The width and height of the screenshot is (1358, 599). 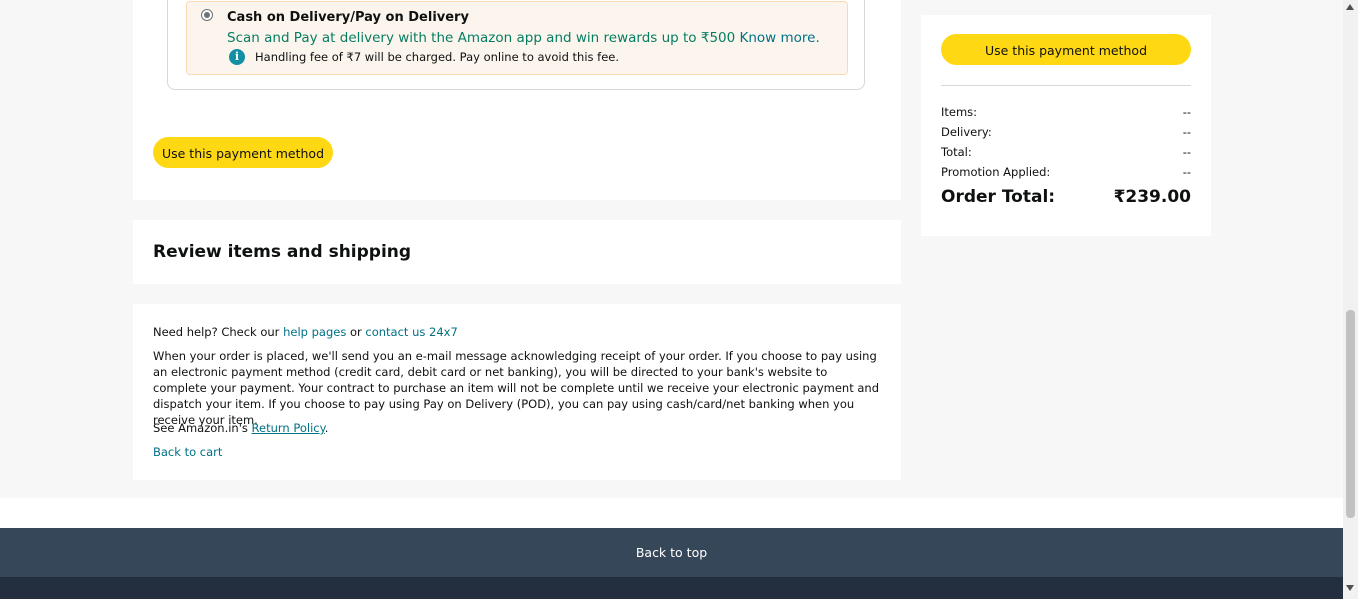 What do you see at coordinates (356, 332) in the screenshot?
I see `help-or-text: or` at bounding box center [356, 332].